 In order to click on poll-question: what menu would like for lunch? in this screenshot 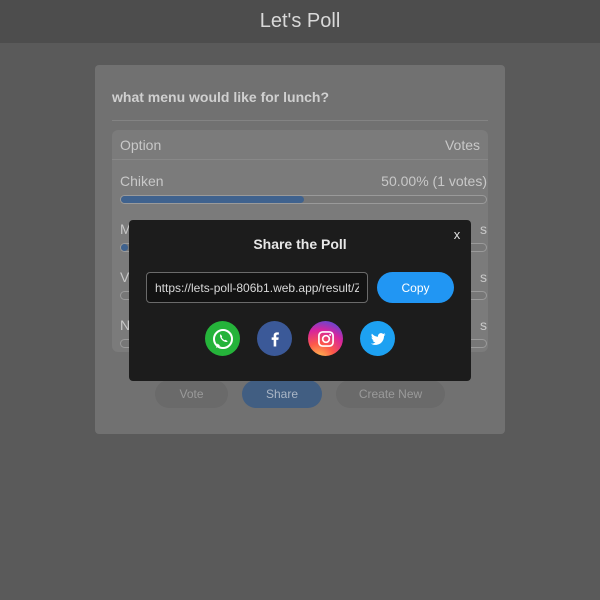, I will do `click(221, 97)`.